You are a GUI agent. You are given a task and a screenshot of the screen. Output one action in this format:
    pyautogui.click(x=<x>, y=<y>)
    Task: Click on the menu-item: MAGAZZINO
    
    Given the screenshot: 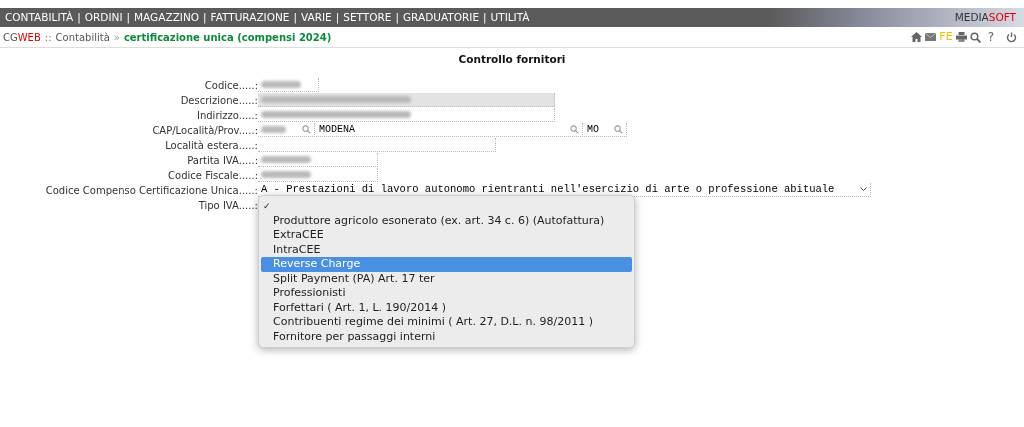 What is the action you would take?
    pyautogui.click(x=167, y=17)
    